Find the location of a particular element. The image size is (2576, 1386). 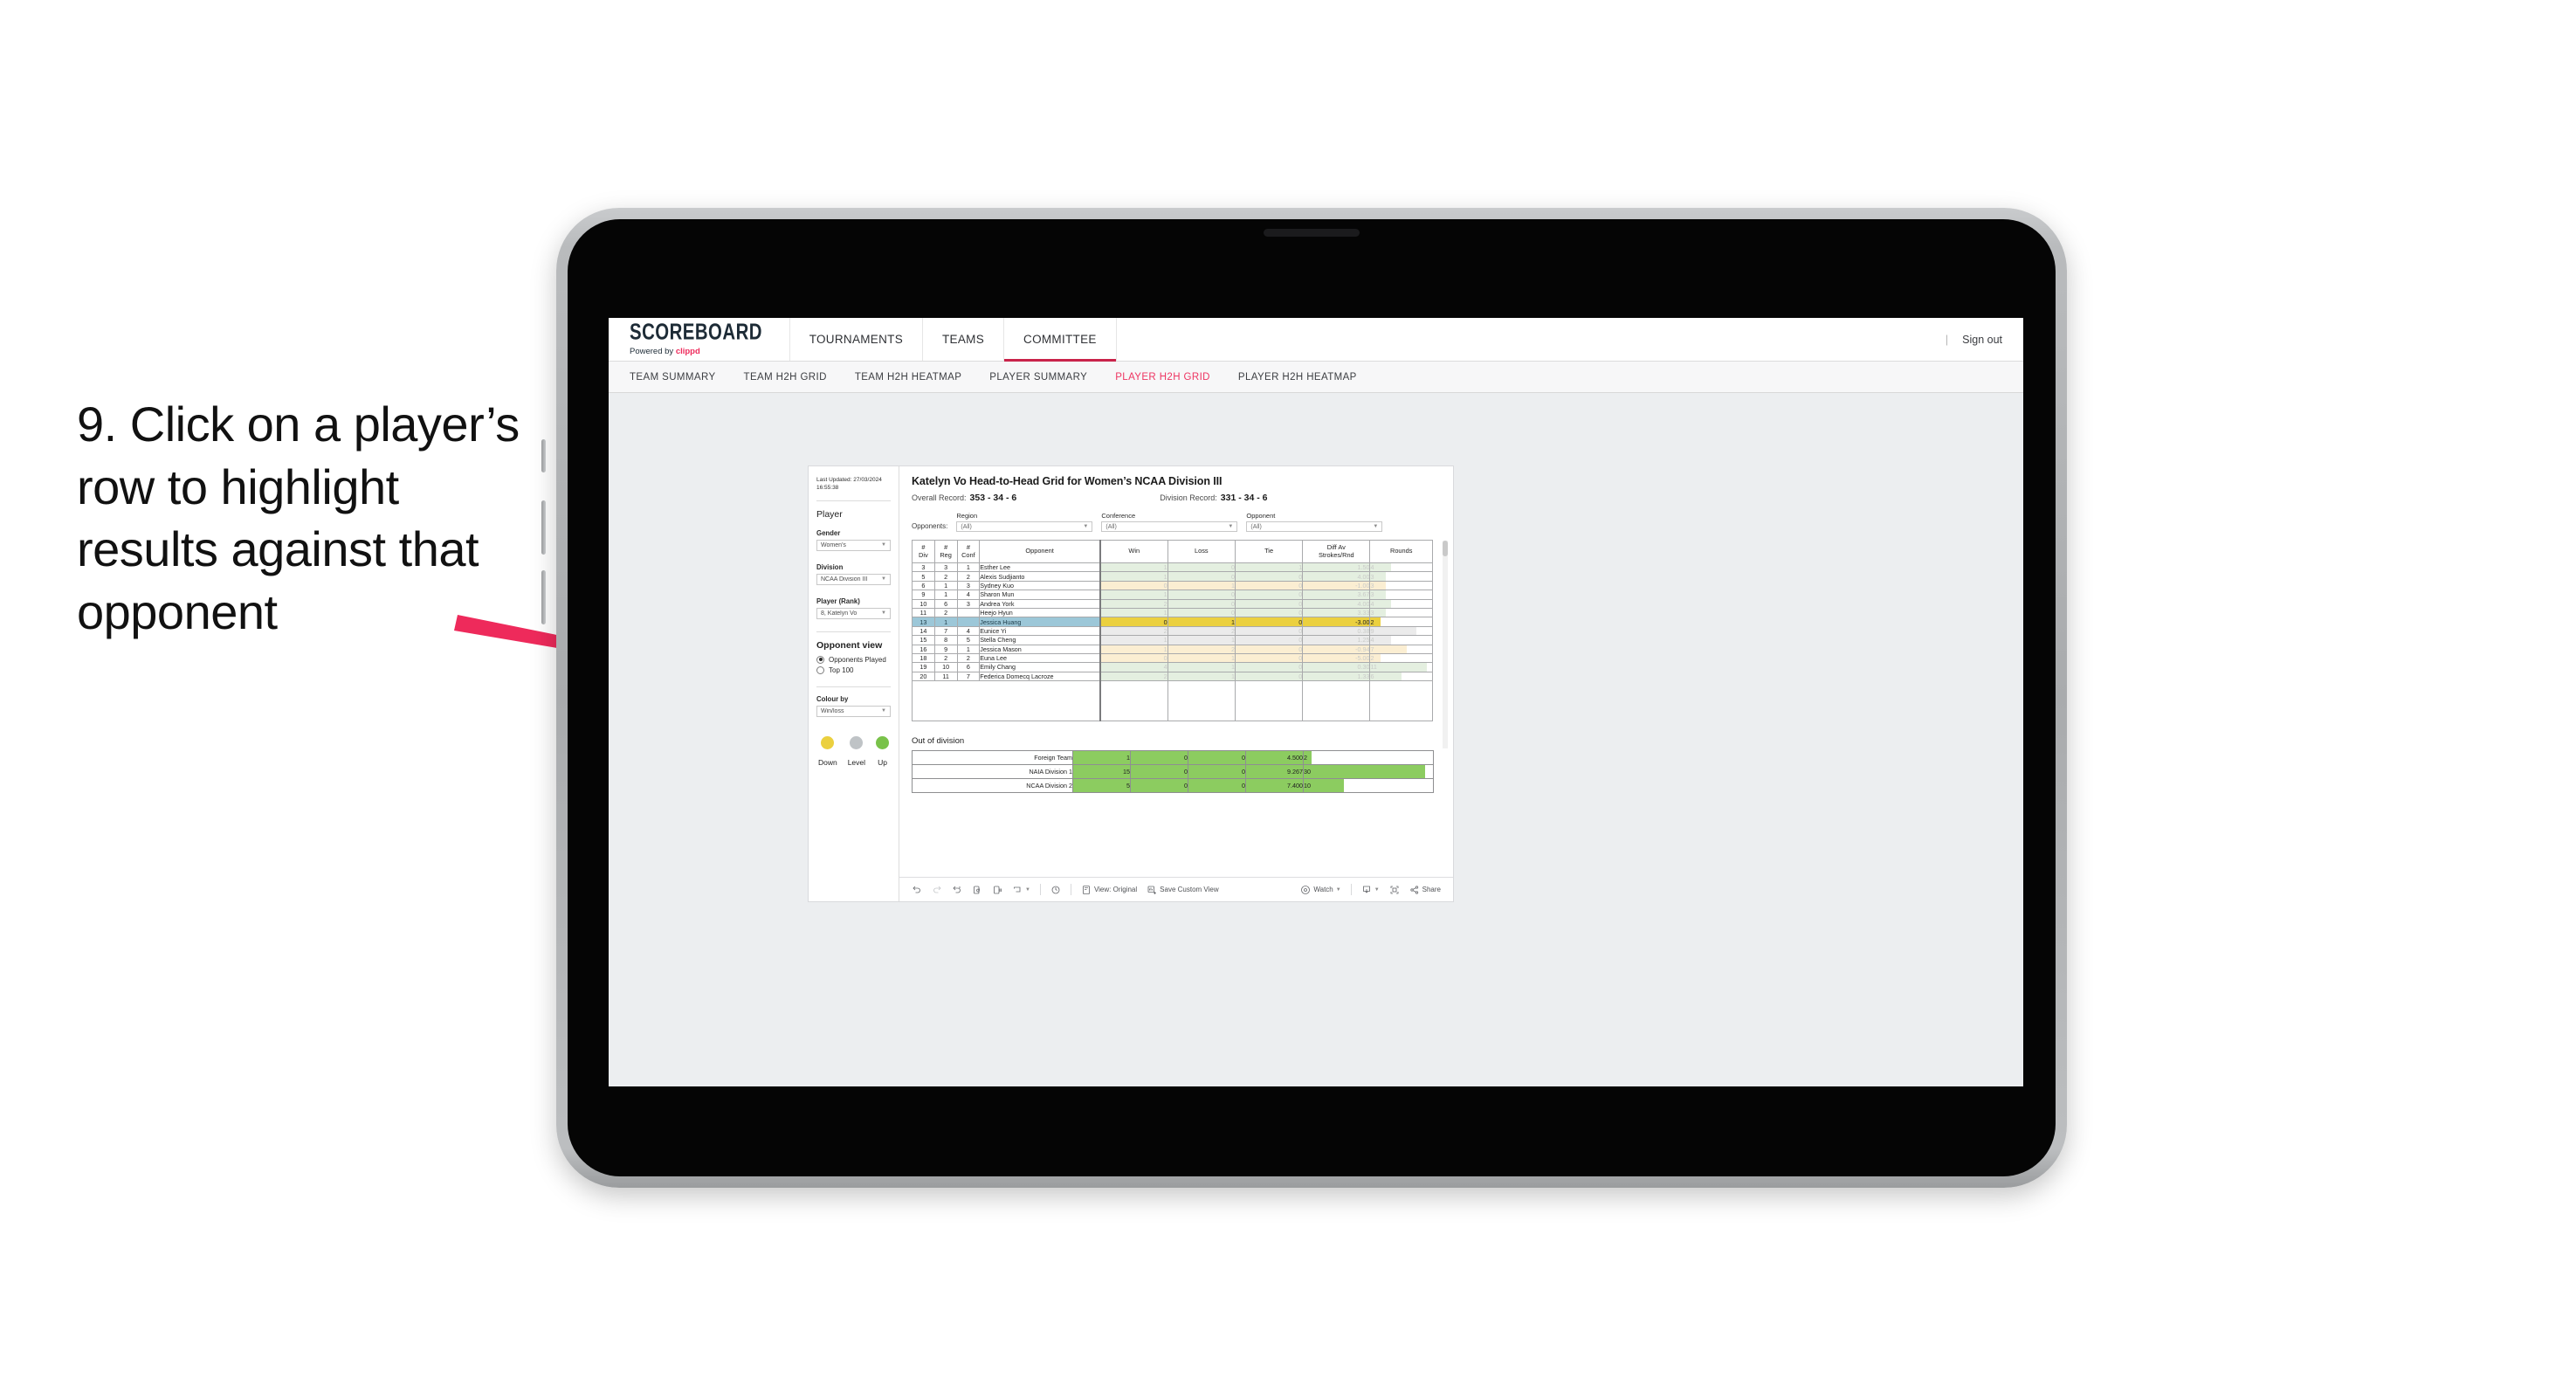

radio-top-100-label: Top 100 is located at coordinates (841, 669).